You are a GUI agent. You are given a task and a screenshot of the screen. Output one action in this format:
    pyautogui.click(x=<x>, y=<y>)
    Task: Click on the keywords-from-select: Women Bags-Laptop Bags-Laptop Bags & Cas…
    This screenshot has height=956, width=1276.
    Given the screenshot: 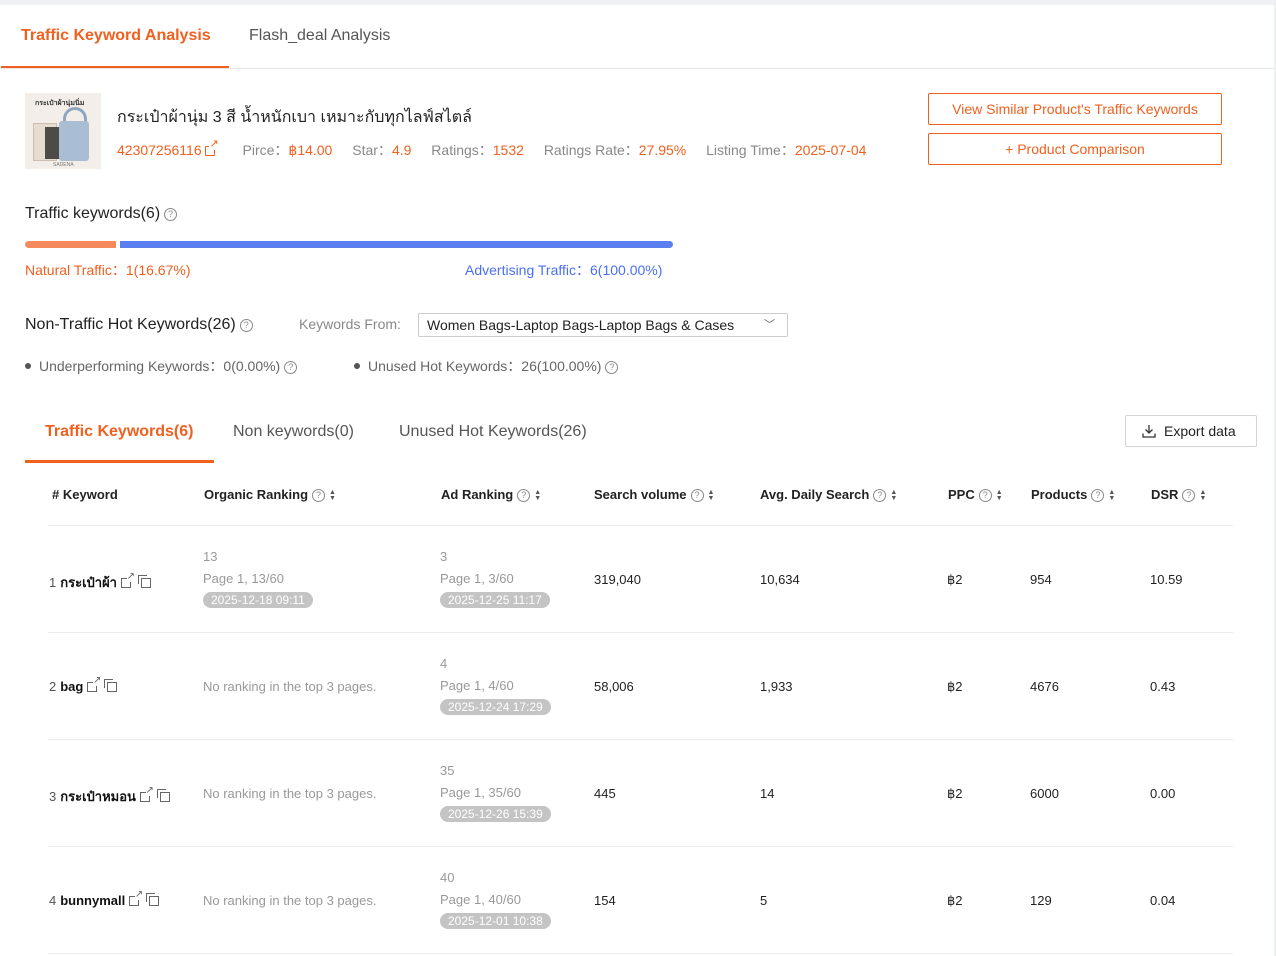 What is the action you would take?
    pyautogui.click(x=603, y=325)
    